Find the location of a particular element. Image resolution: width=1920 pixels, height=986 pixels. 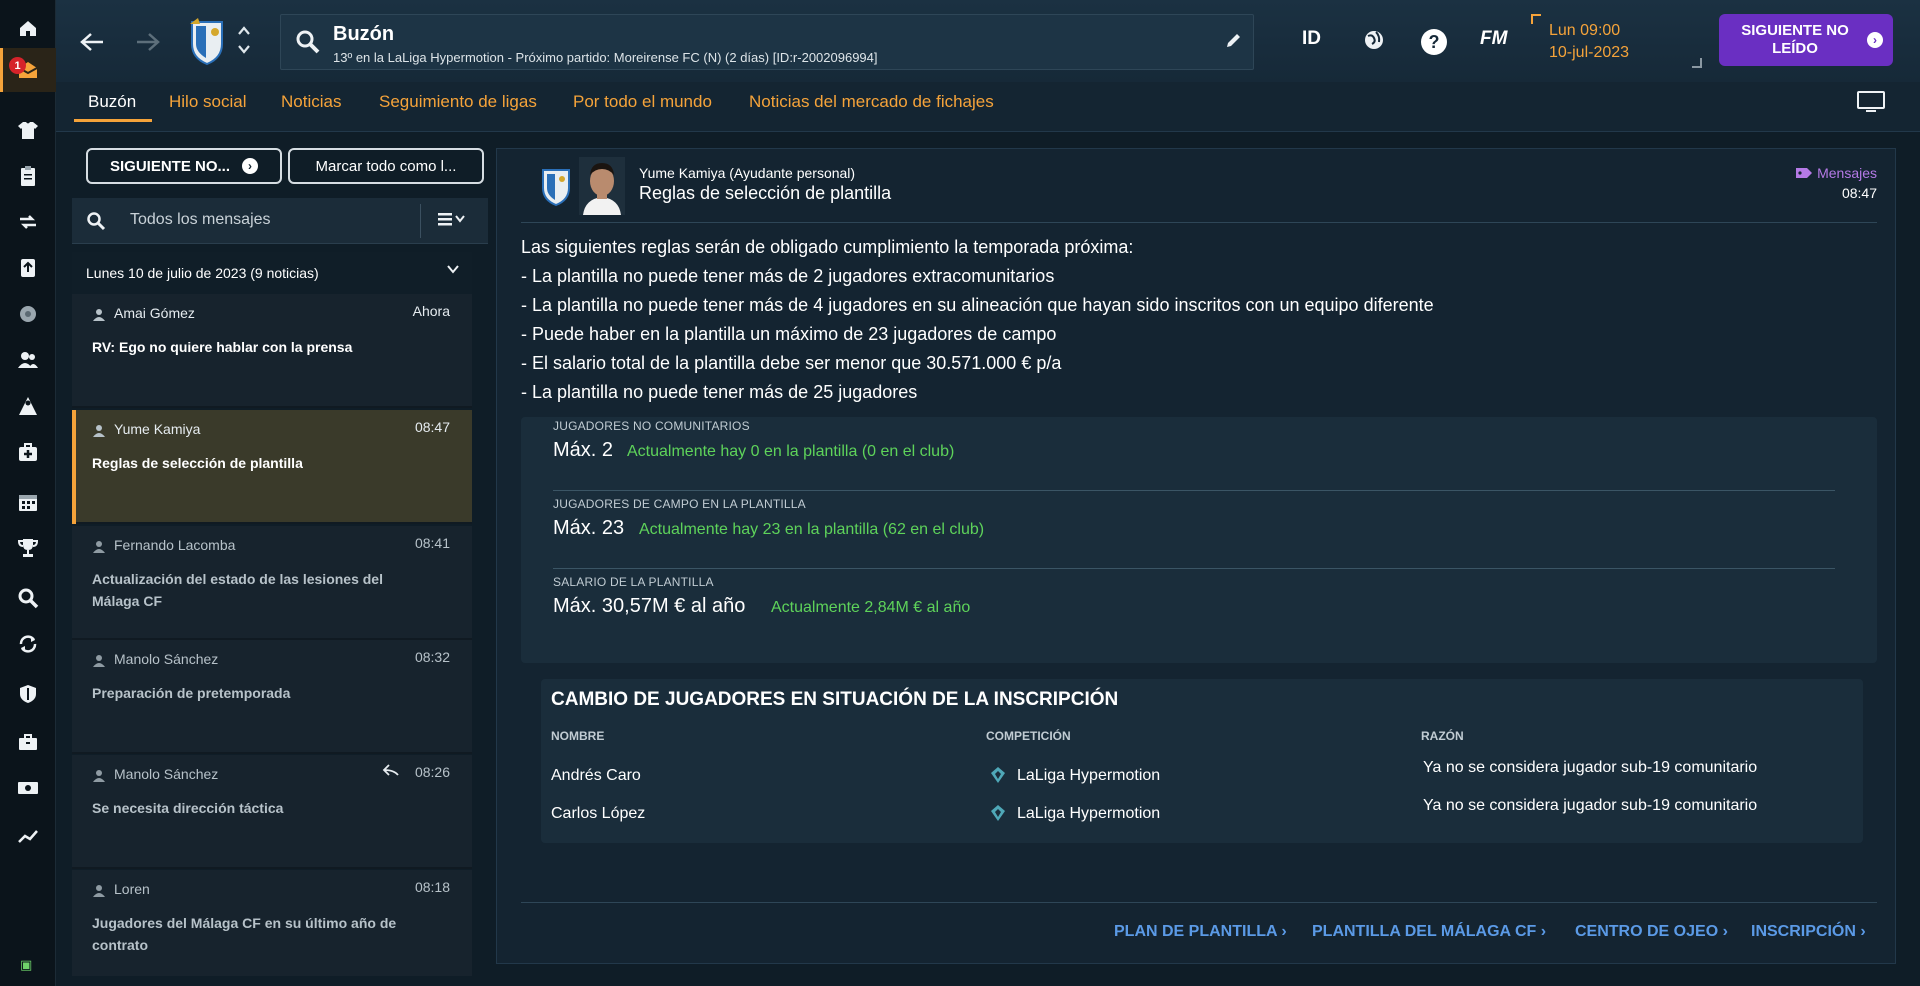

player-name-link: Andrés Caro is located at coordinates (596, 776).